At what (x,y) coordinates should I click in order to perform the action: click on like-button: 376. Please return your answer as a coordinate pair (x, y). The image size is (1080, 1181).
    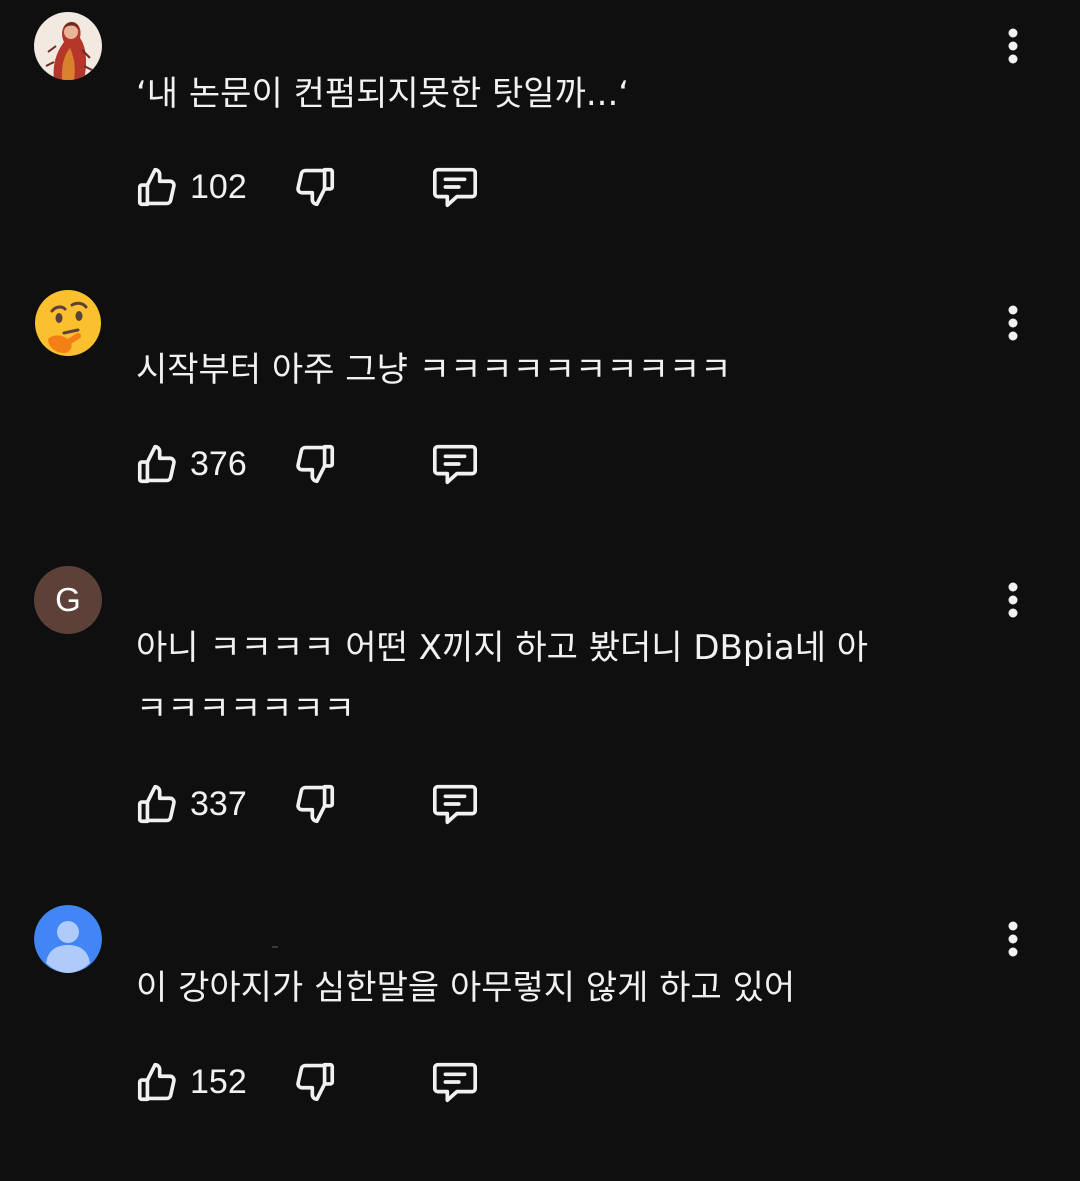
    Looking at the image, I should click on (190, 464).